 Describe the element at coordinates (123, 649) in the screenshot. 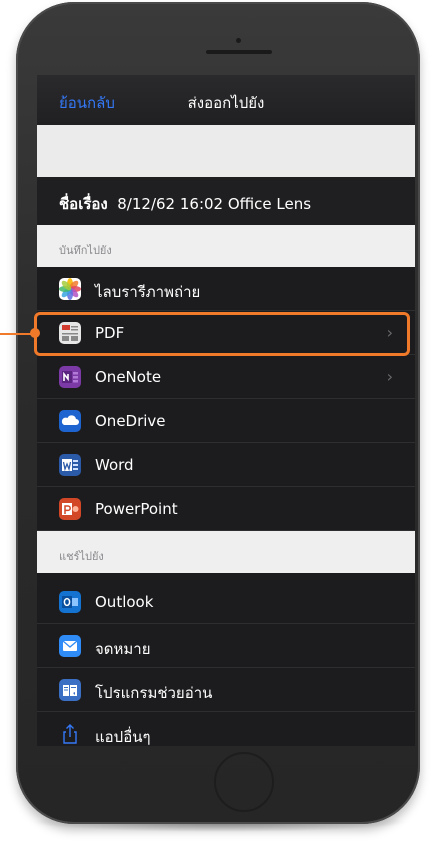

I see `list-item-label: จดหมาย` at that location.